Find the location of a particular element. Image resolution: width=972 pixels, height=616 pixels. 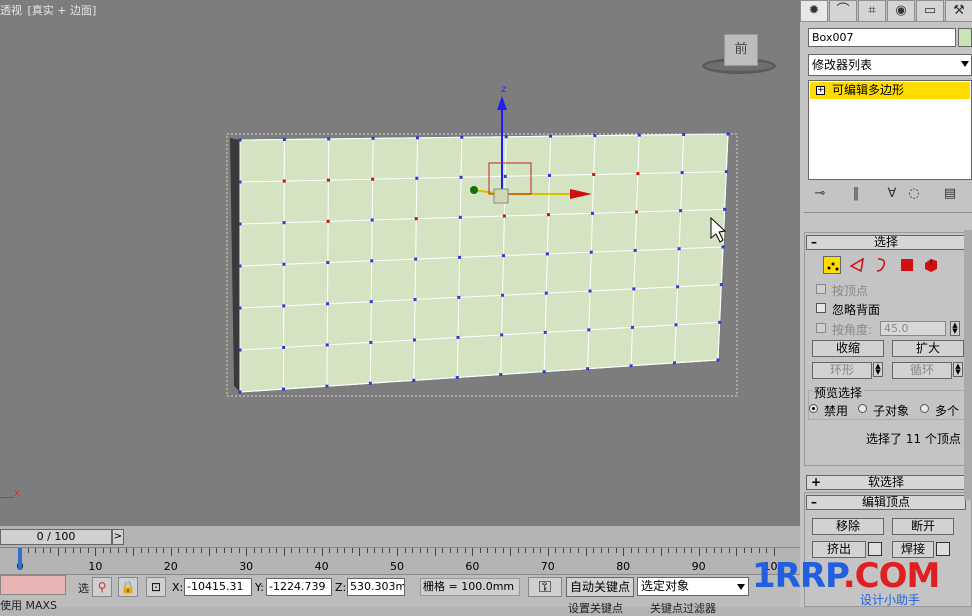

lock-icon: 🔒 is located at coordinates (128, 587).